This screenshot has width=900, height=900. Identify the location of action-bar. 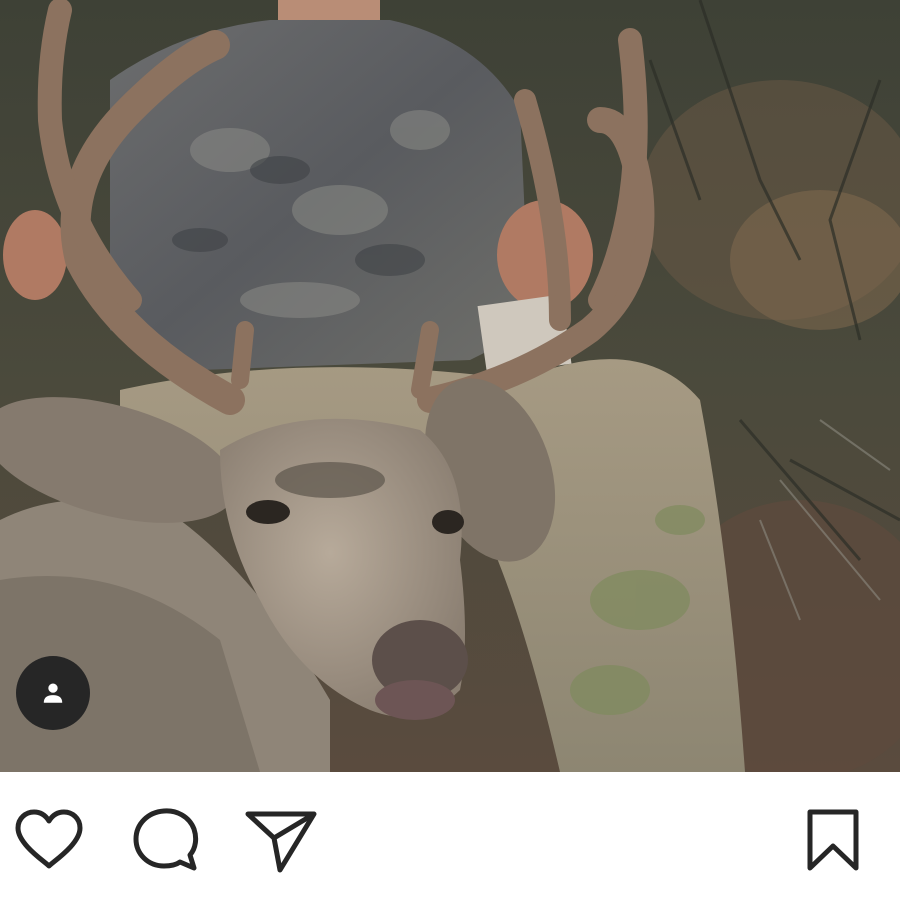
(450, 836).